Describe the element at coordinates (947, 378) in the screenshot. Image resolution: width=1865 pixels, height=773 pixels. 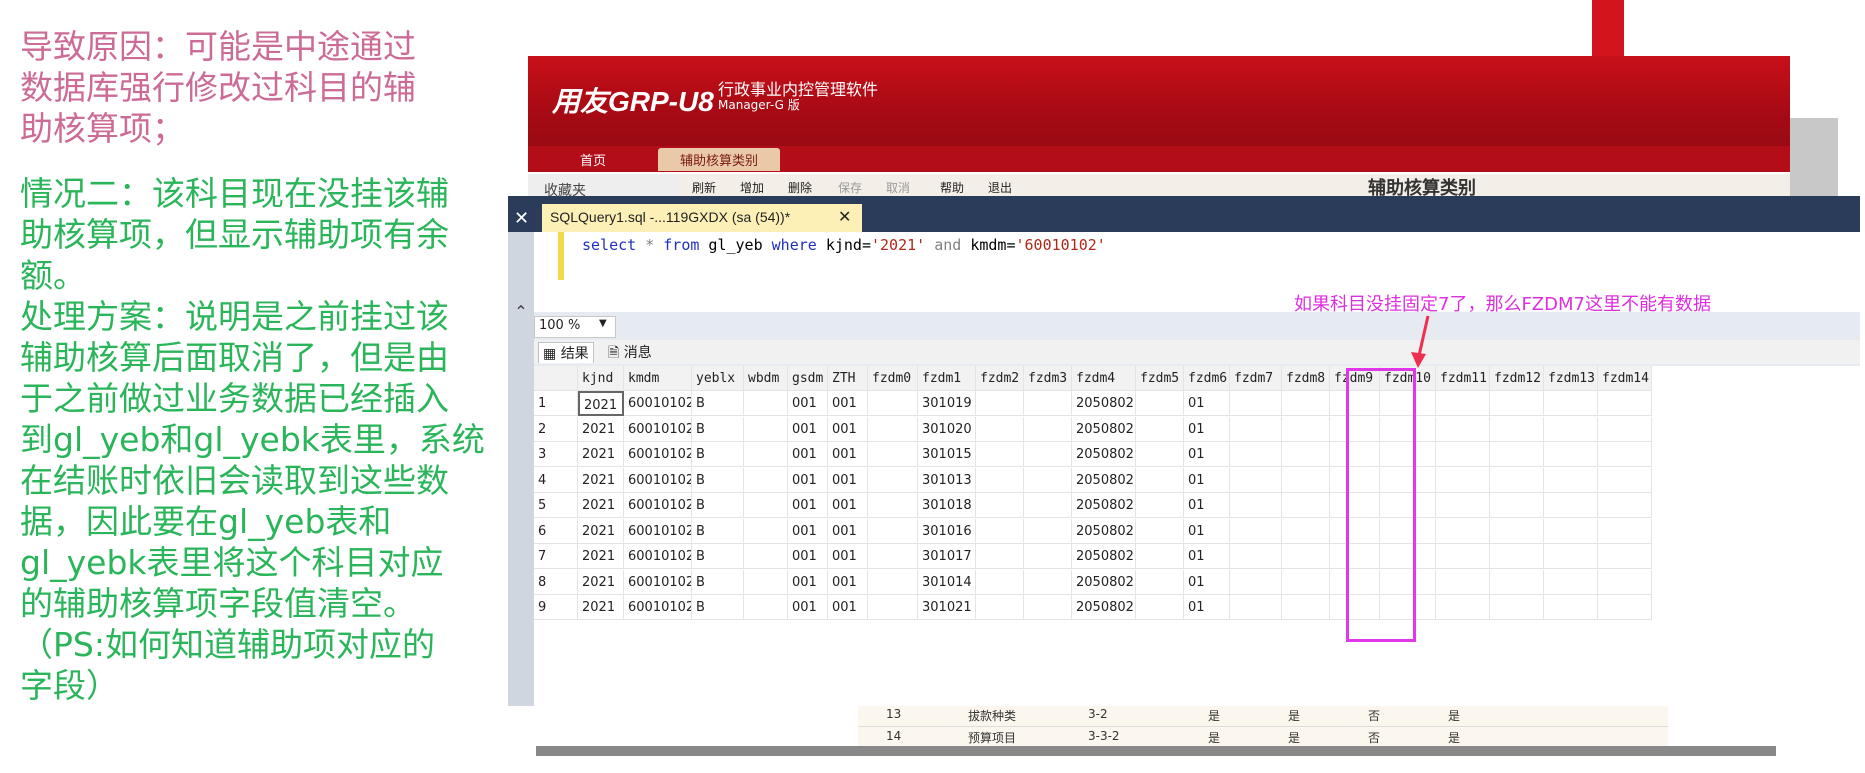
I see `column-header: fzdm1` at that location.